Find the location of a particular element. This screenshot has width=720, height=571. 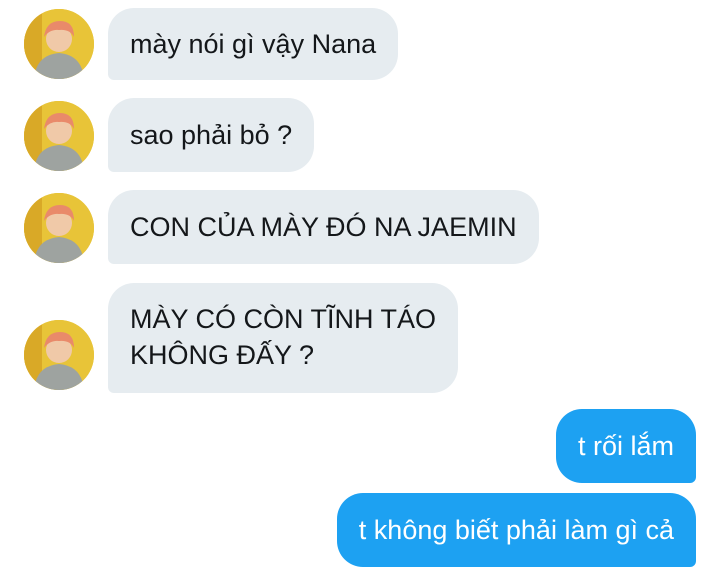

message-bubble-outgoing: t không biết phải làm gì cả is located at coordinates (516, 530).